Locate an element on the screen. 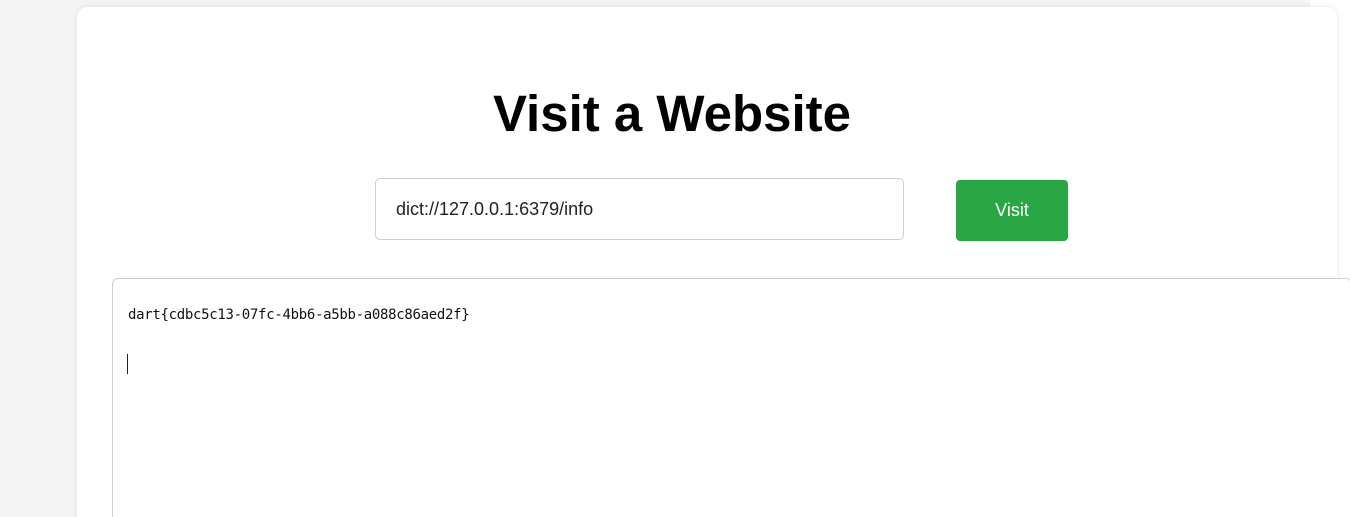  visit-button: Visit is located at coordinates (1012, 210).